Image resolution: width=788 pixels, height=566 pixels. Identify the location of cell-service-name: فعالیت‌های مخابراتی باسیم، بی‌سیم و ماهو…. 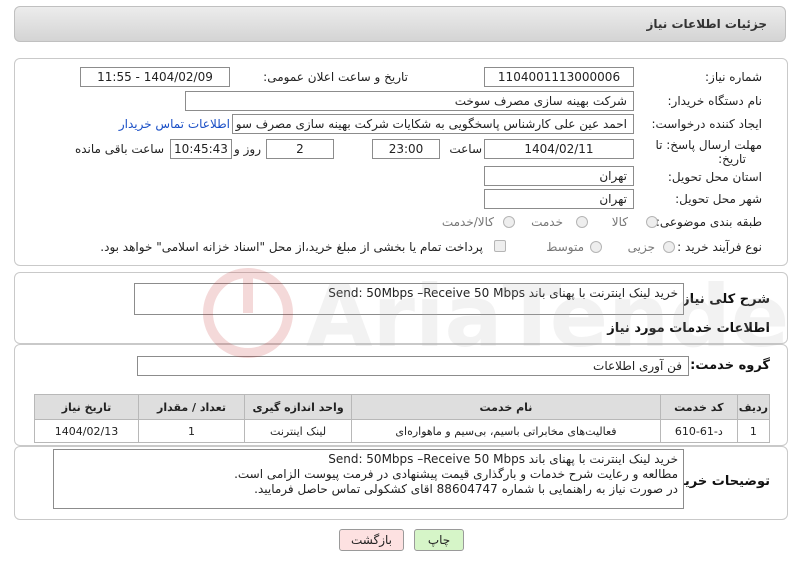
(506, 431).